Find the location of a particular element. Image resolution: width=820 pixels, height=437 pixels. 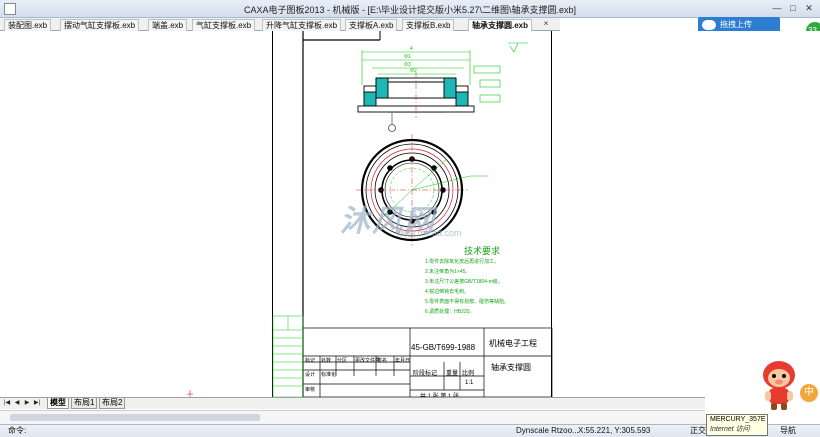

scrollbar-thumb is located at coordinates (135, 417).